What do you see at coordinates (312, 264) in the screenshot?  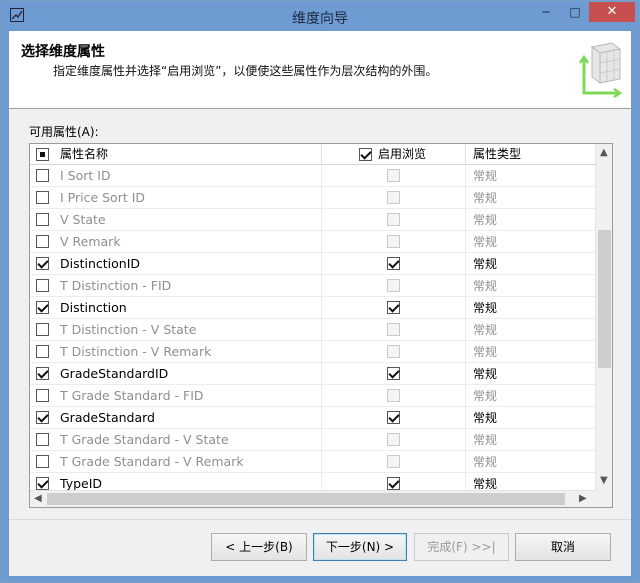 I see `attribute-row: DistinctionID 常规` at bounding box center [312, 264].